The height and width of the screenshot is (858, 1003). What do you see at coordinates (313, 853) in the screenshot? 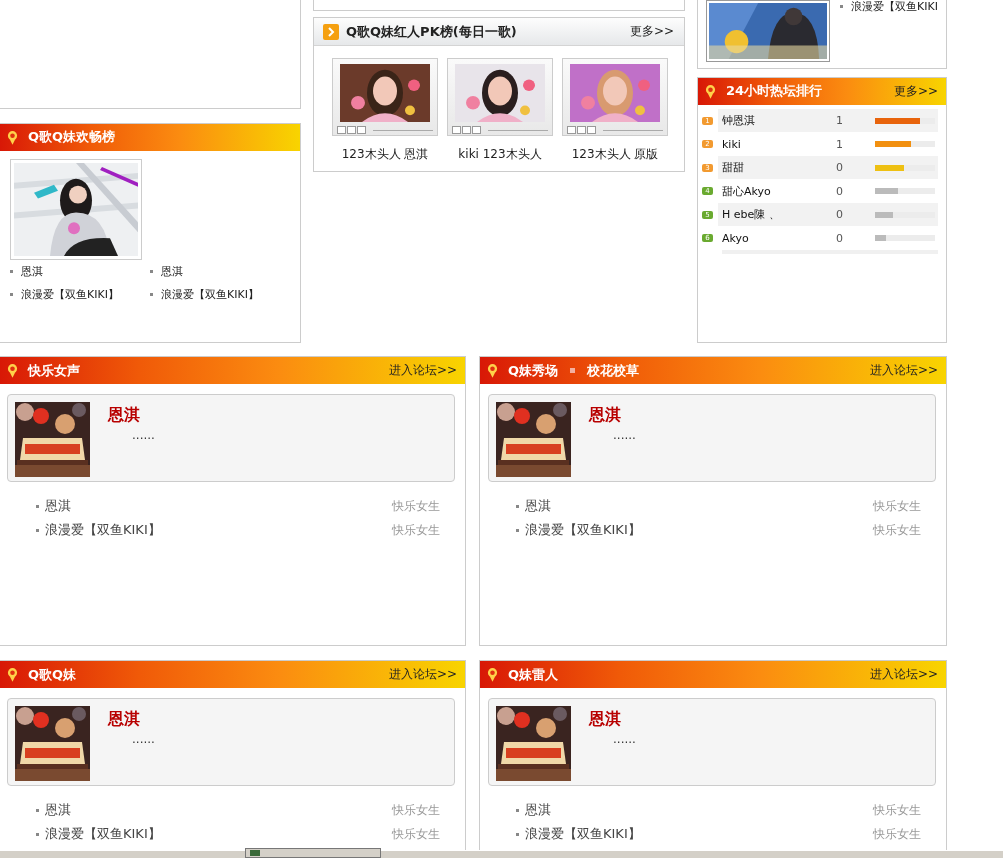
I see `taskbar-button` at bounding box center [313, 853].